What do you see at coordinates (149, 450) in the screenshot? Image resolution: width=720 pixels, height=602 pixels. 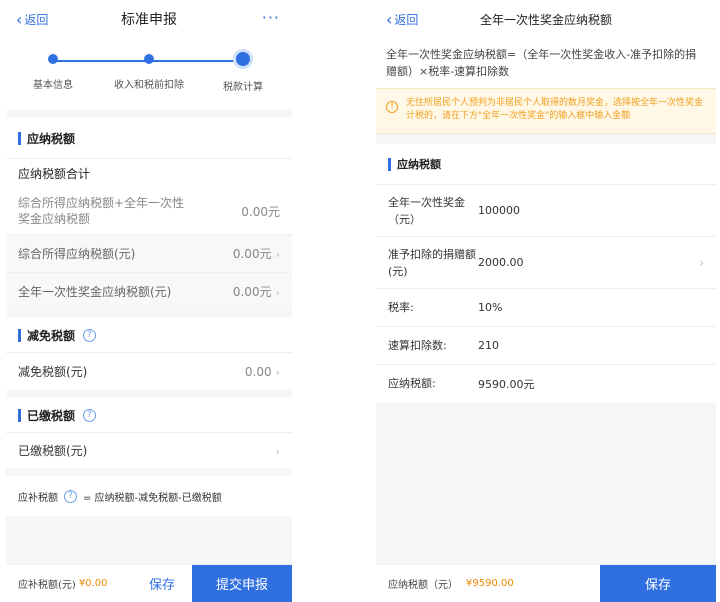 I see `paid-row: 已缴税额(元) ›` at bounding box center [149, 450].